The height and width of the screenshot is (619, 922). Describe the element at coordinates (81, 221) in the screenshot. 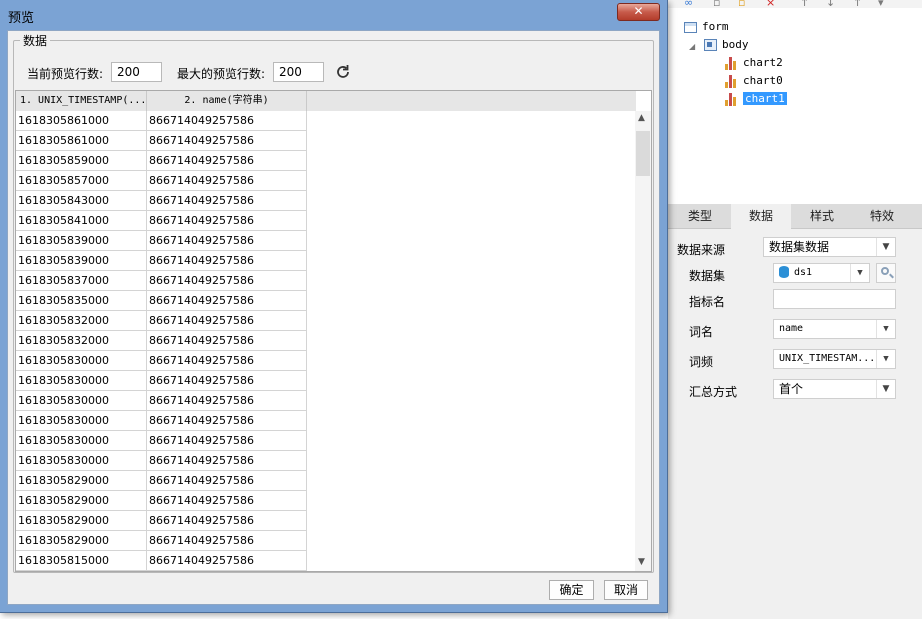

I see `timestamp-cell: 1618305841000` at that location.